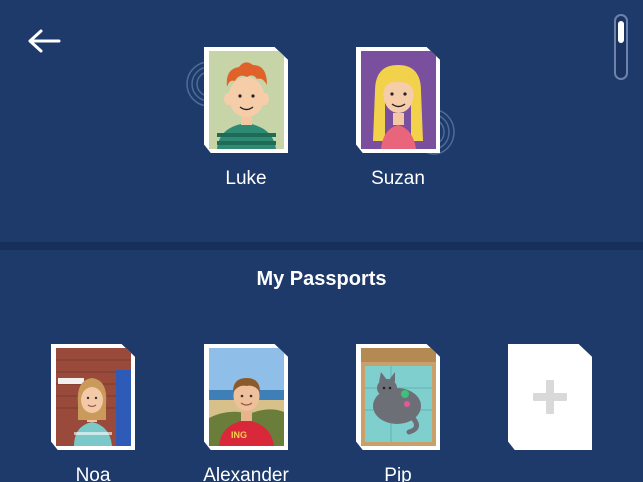  I want to click on add-passport-card, so click(550, 397).